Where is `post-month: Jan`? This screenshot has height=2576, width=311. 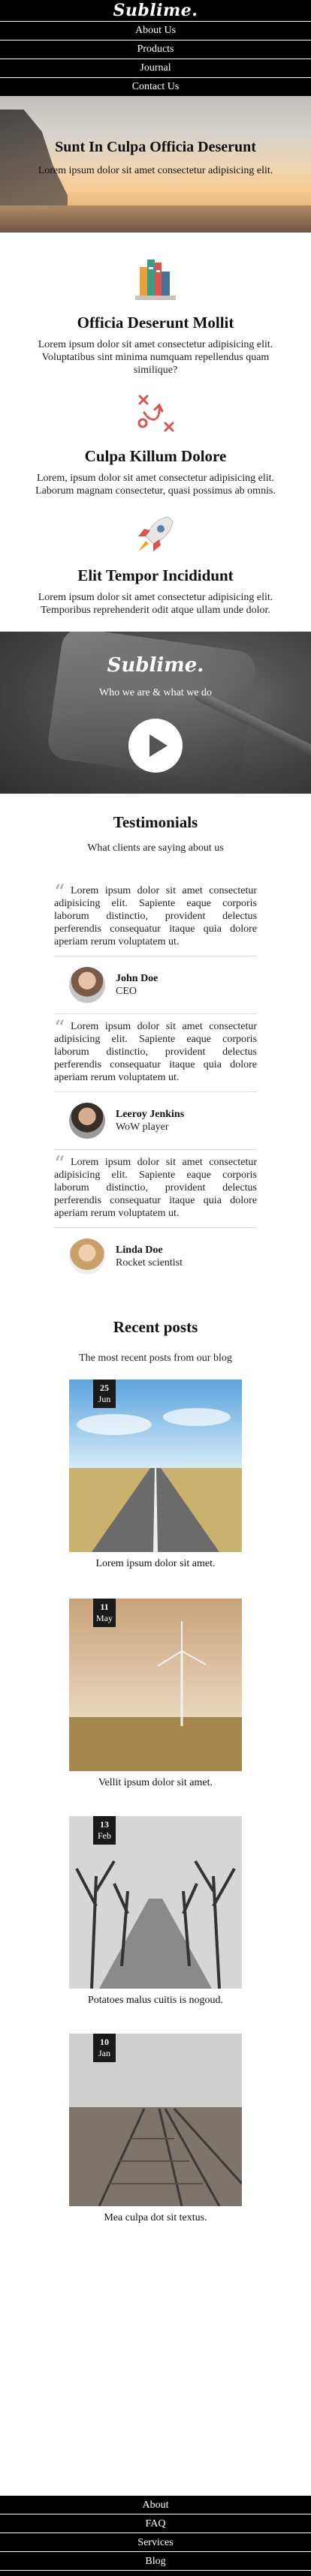 post-month: Jan is located at coordinates (104, 2053).